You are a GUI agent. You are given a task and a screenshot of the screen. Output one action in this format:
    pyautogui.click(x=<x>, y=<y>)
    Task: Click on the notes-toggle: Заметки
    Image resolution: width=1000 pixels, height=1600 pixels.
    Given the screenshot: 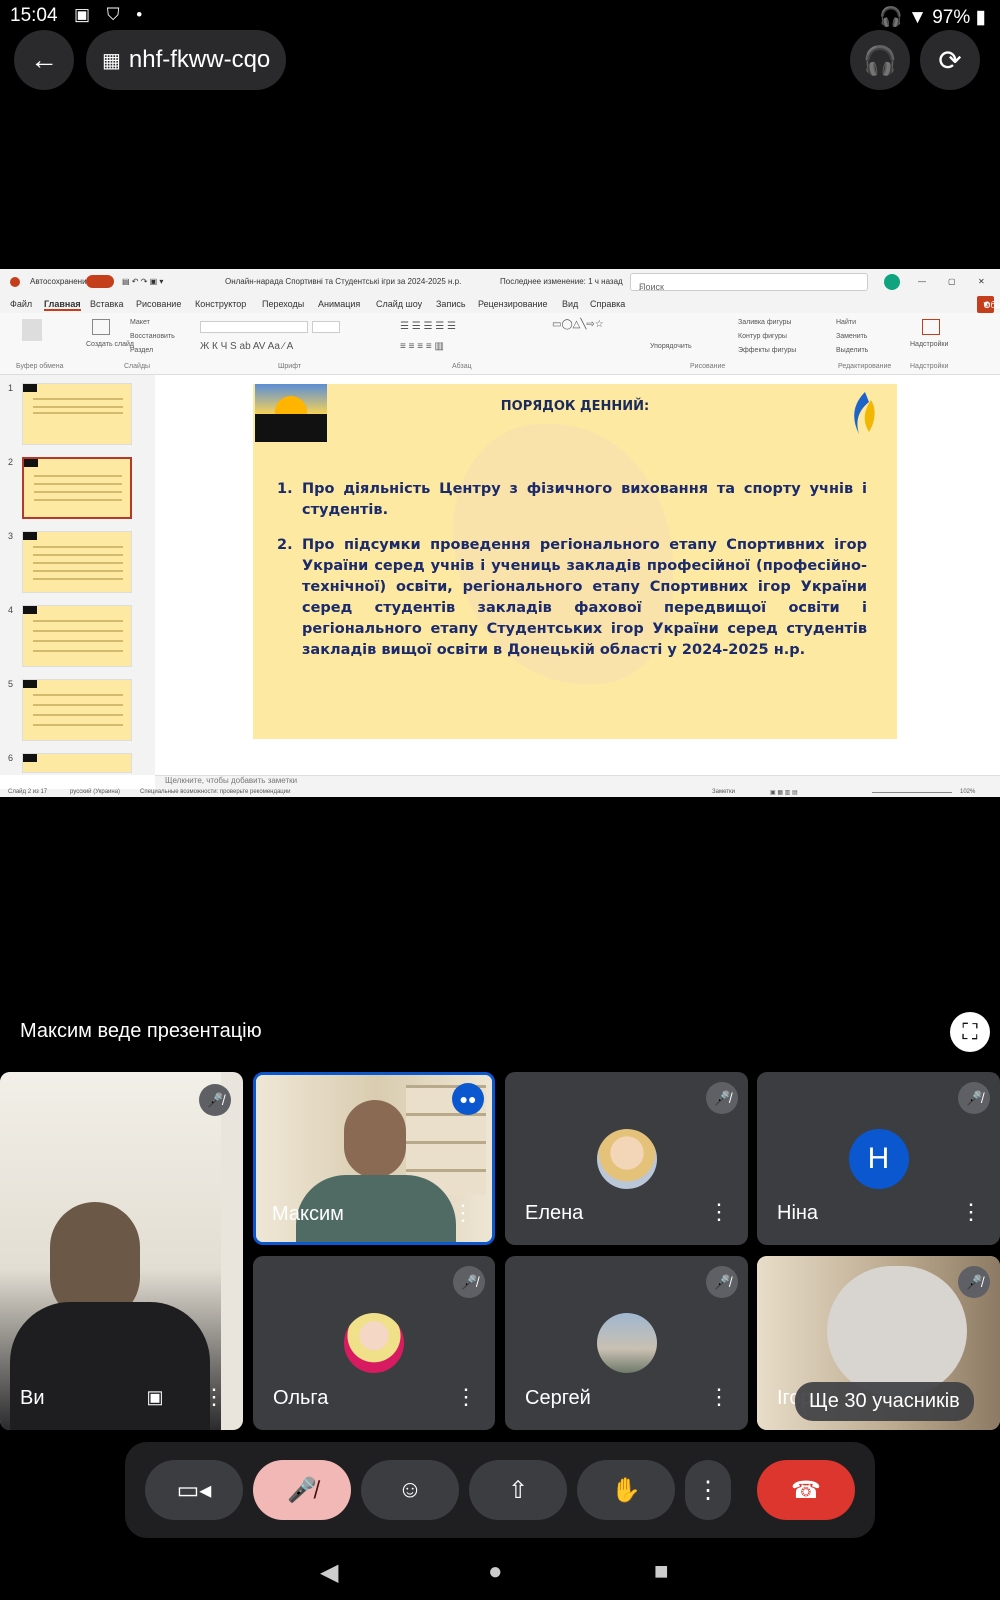 What is the action you would take?
    pyautogui.click(x=723, y=792)
    